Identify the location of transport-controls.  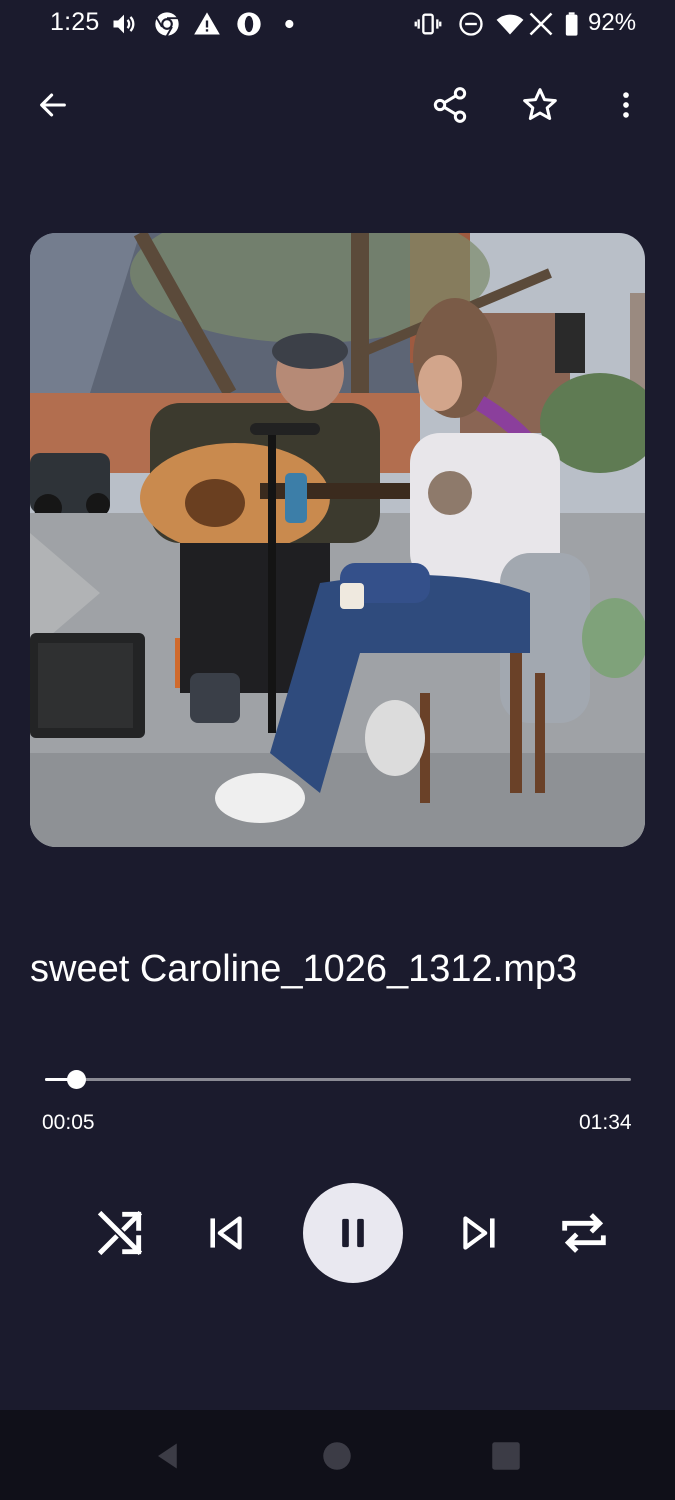
(337, 1233).